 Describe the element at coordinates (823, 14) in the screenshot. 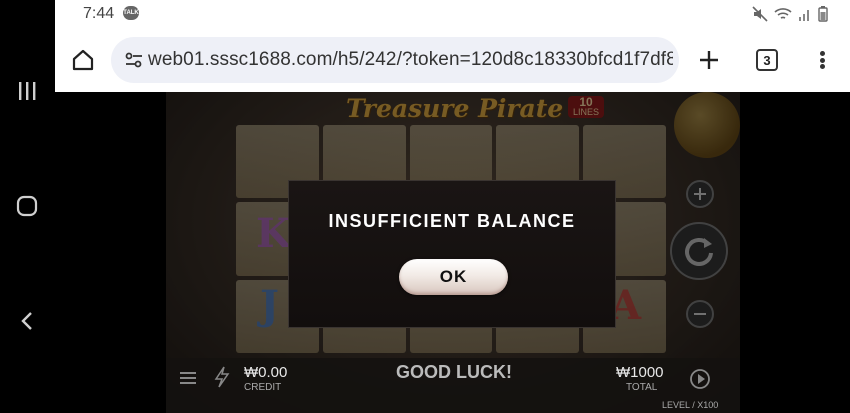

I see `battery-icon` at that location.